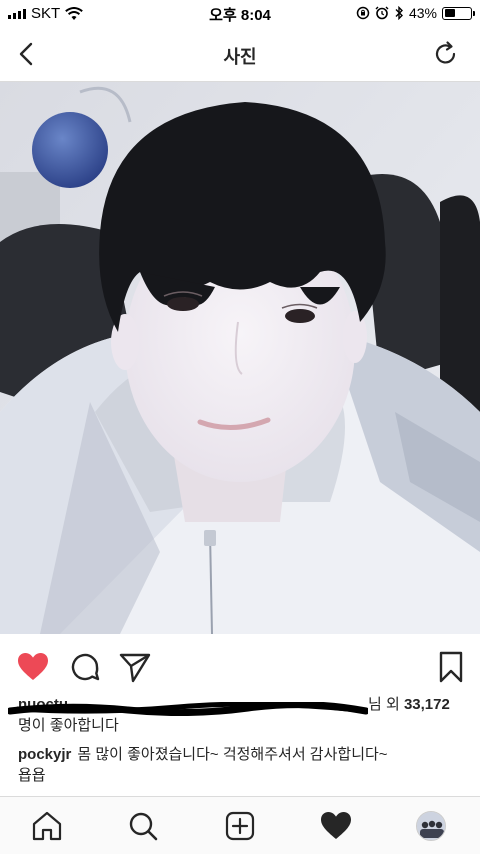 This screenshot has width=480, height=854. What do you see at coordinates (143, 826) in the screenshot?
I see `search-icon` at bounding box center [143, 826].